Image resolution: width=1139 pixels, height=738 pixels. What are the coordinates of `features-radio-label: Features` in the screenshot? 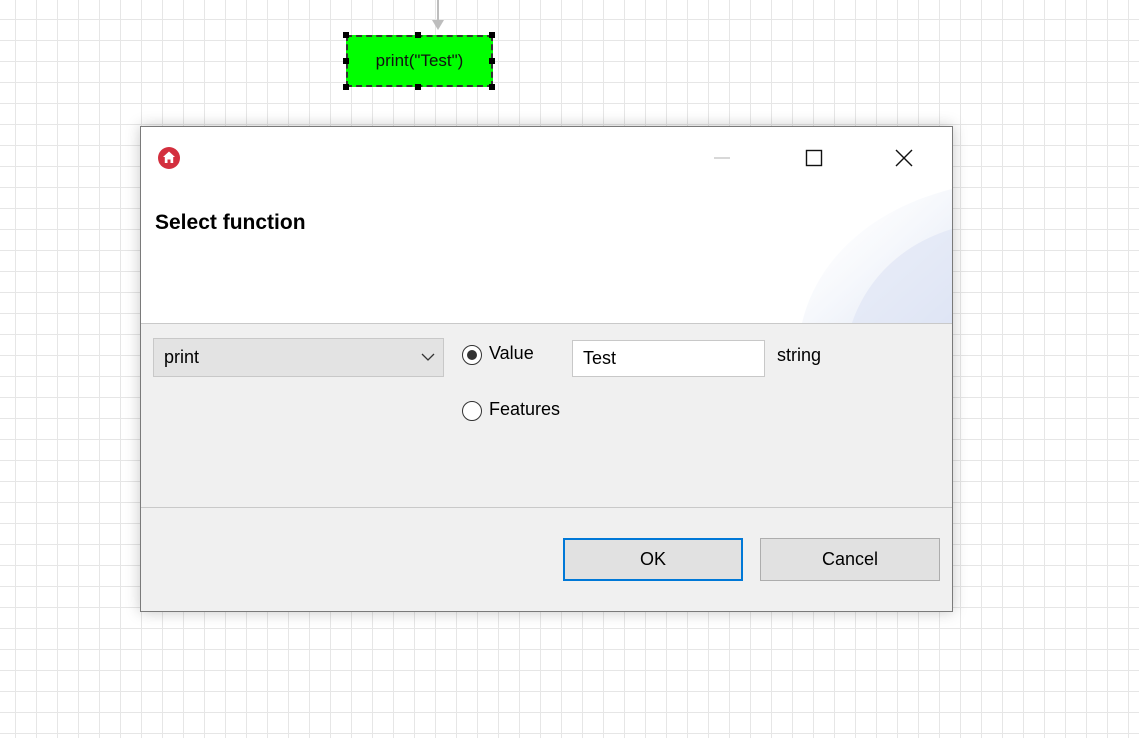 It's located at (524, 409).